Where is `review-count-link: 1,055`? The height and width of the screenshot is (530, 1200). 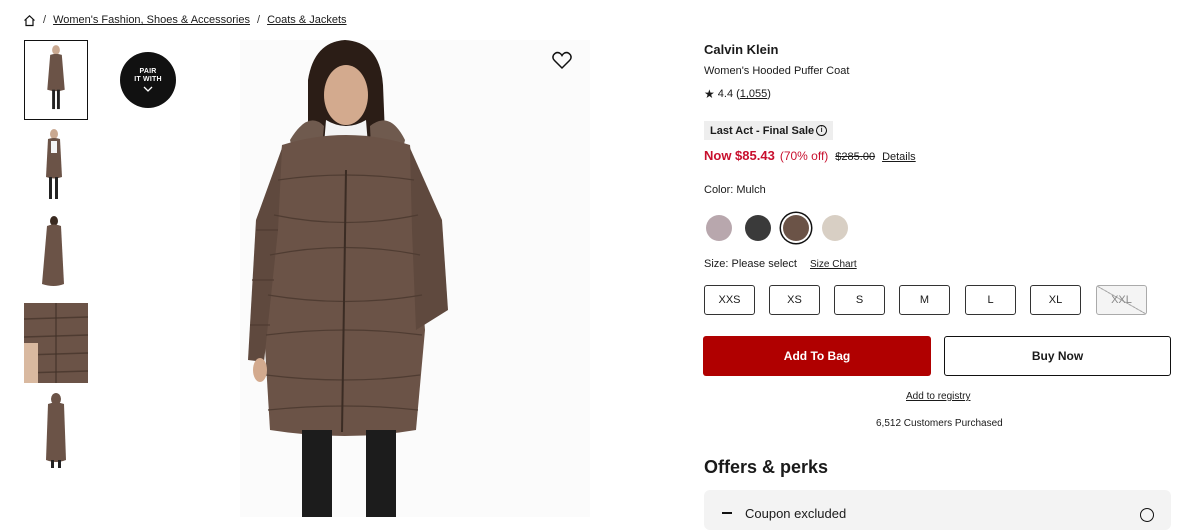
review-count-link: 1,055 is located at coordinates (754, 94).